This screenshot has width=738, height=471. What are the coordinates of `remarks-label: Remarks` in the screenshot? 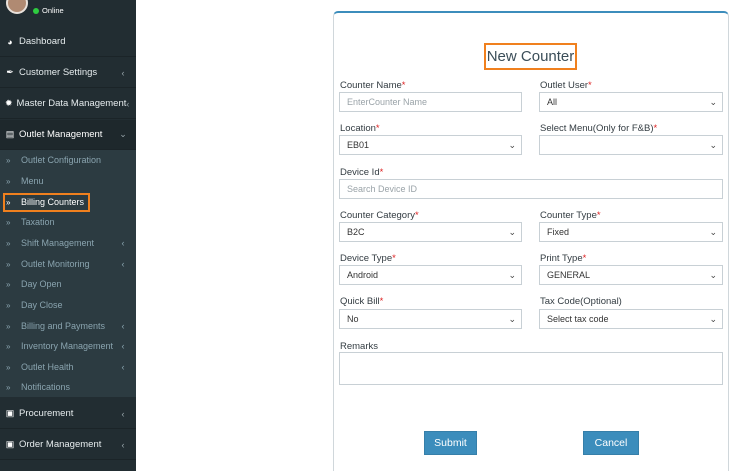 It's located at (359, 346).